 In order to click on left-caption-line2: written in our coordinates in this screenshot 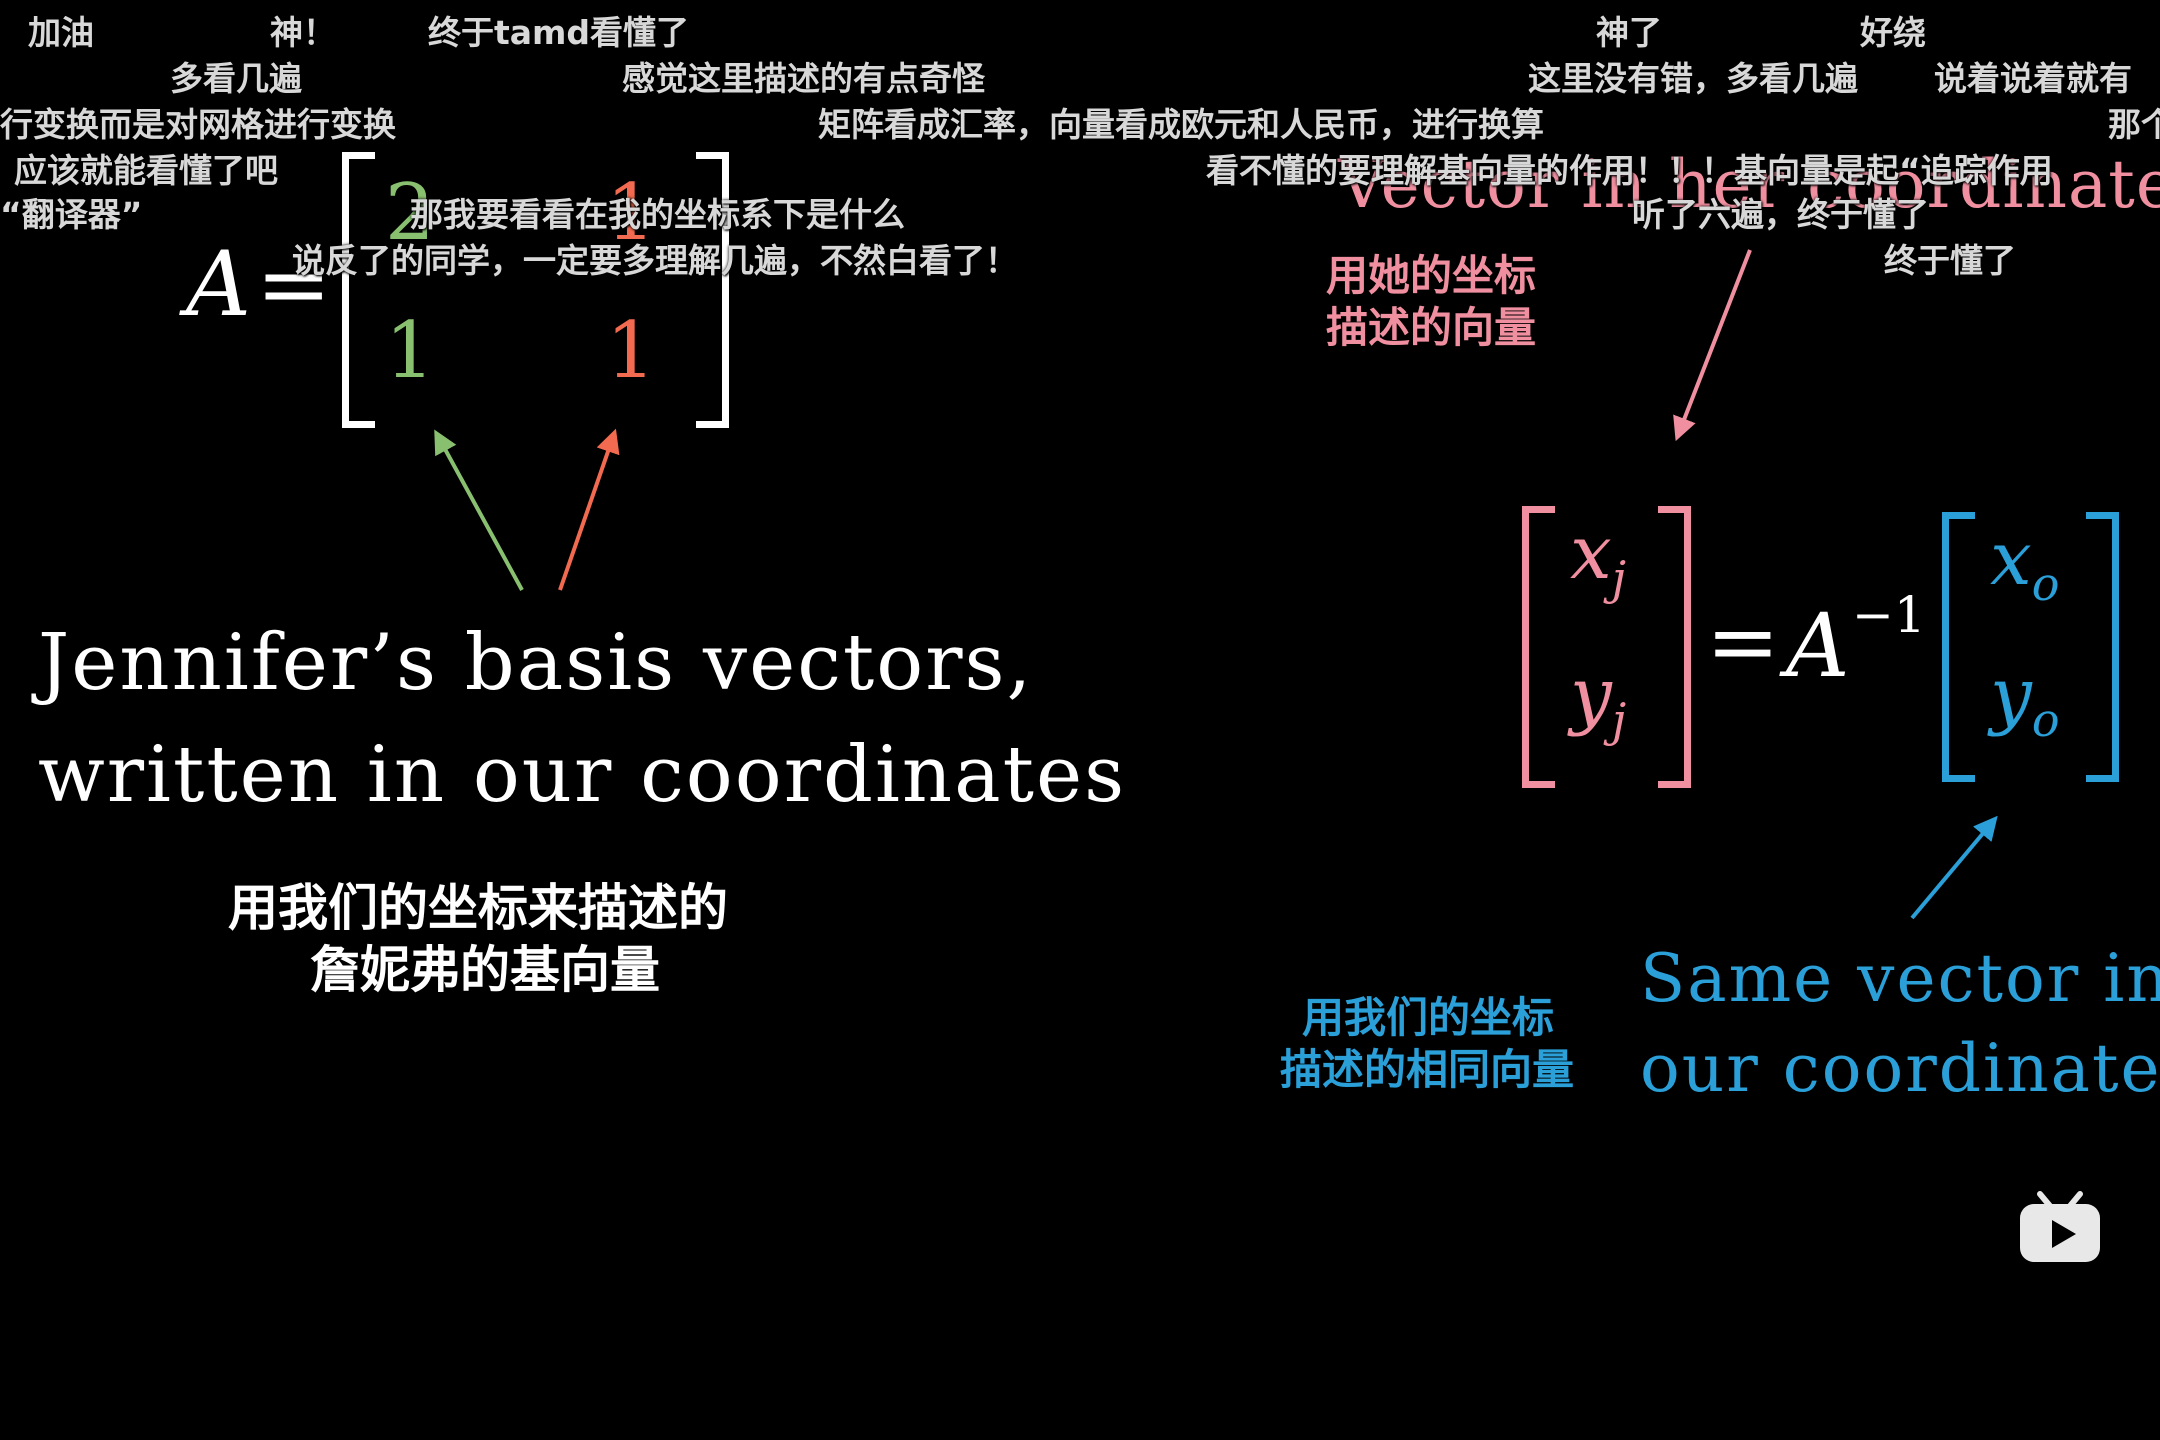, I will do `click(582, 775)`.